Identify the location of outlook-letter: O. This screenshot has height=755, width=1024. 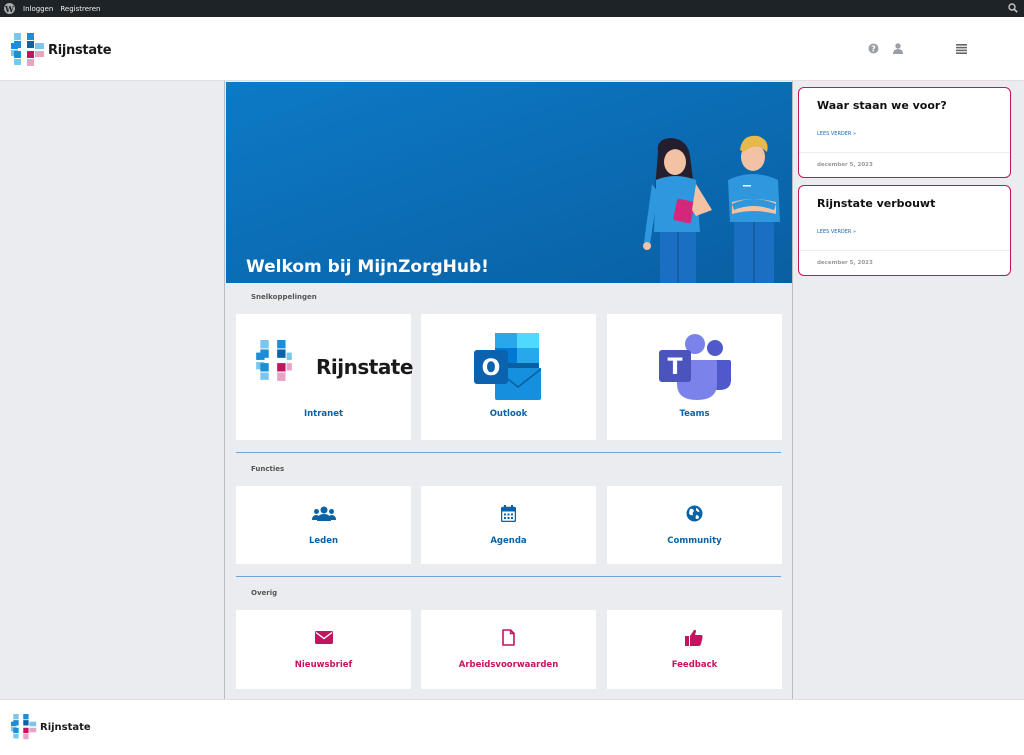
(491, 368).